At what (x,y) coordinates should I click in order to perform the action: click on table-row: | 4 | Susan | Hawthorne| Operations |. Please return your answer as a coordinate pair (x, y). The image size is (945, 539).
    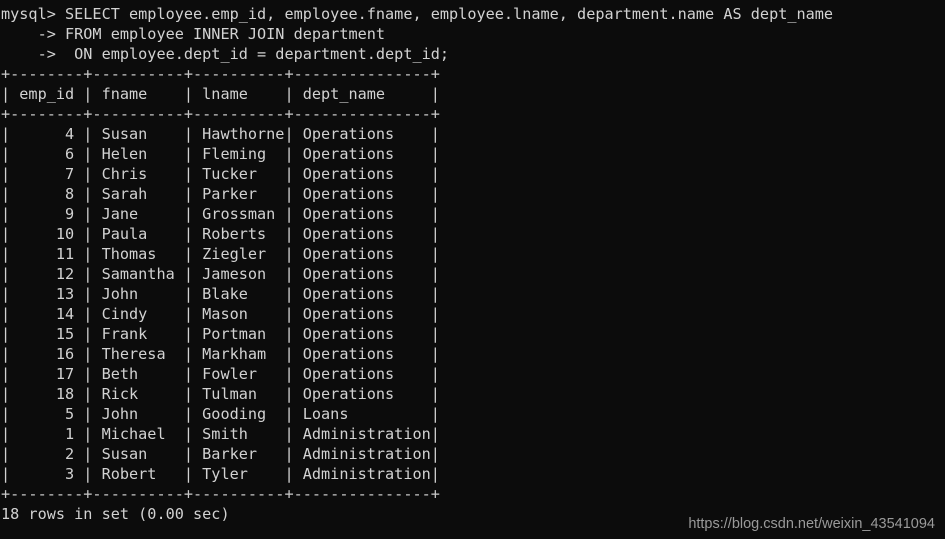
    Looking at the image, I should click on (220, 134).